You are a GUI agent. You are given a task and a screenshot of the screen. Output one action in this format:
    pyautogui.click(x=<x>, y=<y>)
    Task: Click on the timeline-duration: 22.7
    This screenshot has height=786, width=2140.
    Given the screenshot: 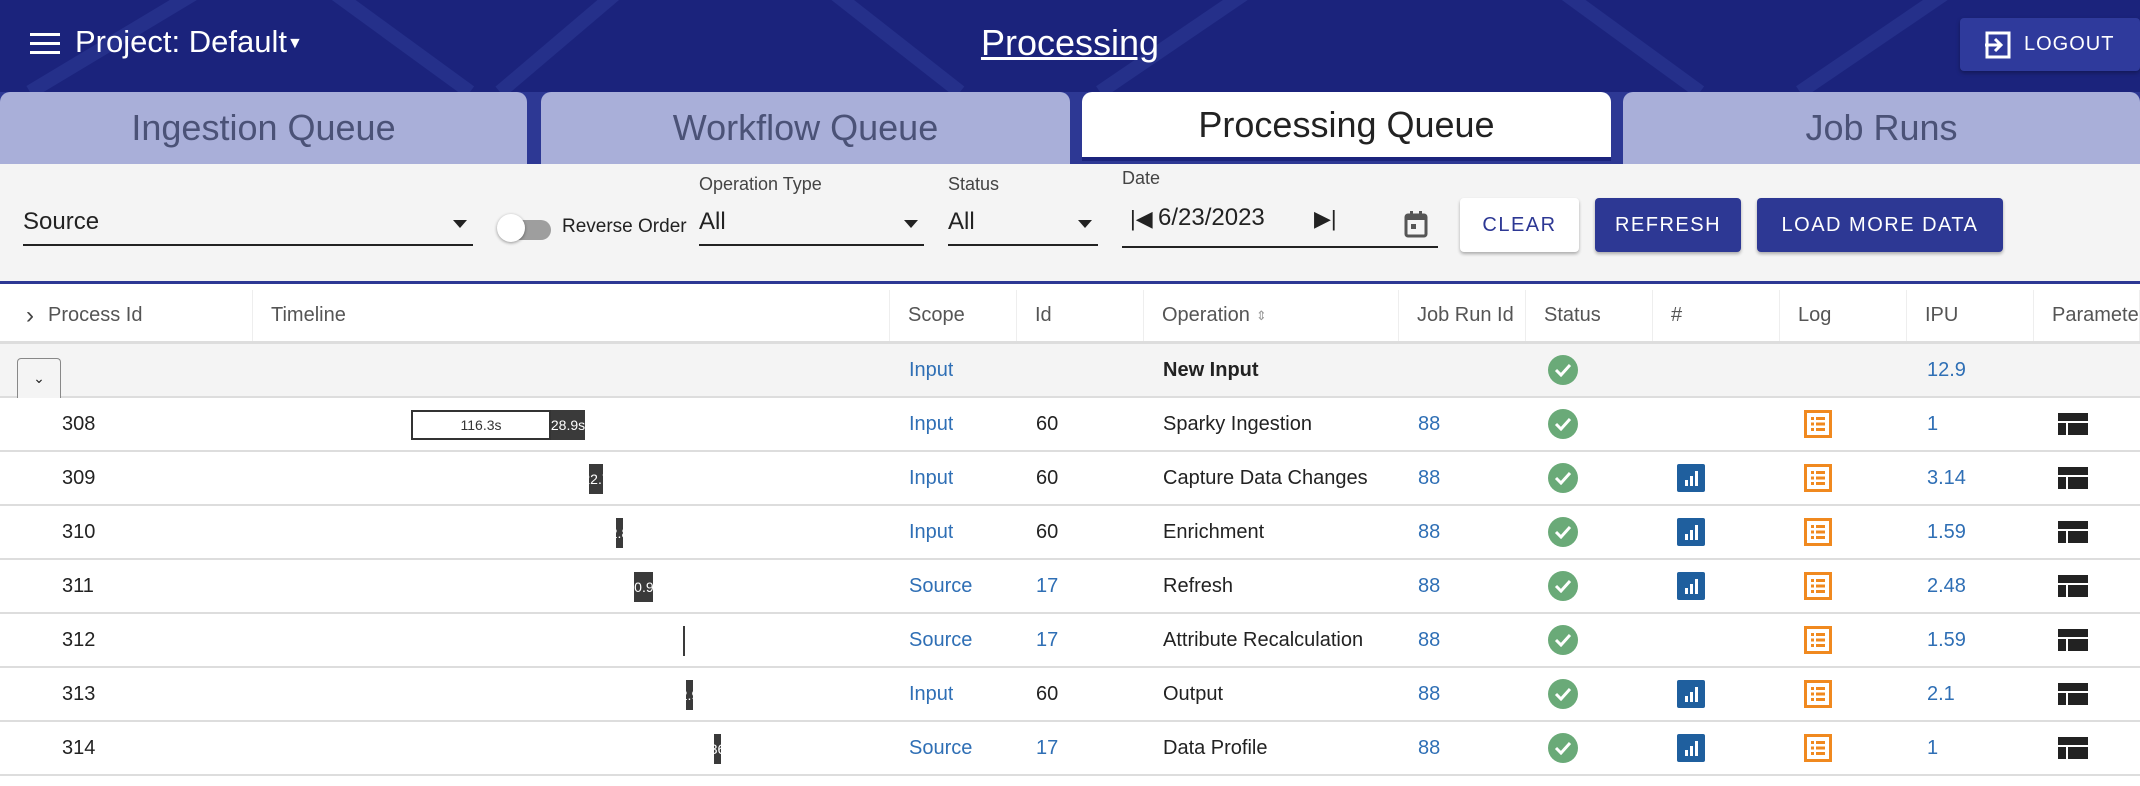 What is the action you would take?
    pyautogui.click(x=596, y=479)
    